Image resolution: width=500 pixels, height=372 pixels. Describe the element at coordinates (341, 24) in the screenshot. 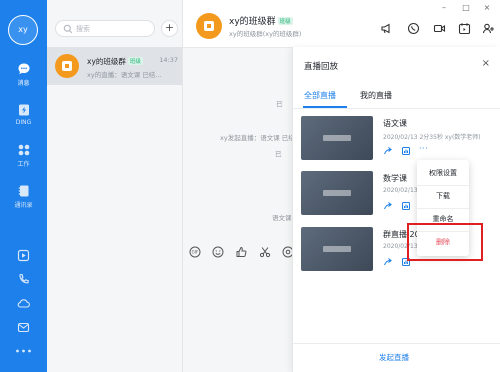

I see `chat-header: xy的班级群 班级 xy的班级群(xy的班级群) – □ ×` at that location.